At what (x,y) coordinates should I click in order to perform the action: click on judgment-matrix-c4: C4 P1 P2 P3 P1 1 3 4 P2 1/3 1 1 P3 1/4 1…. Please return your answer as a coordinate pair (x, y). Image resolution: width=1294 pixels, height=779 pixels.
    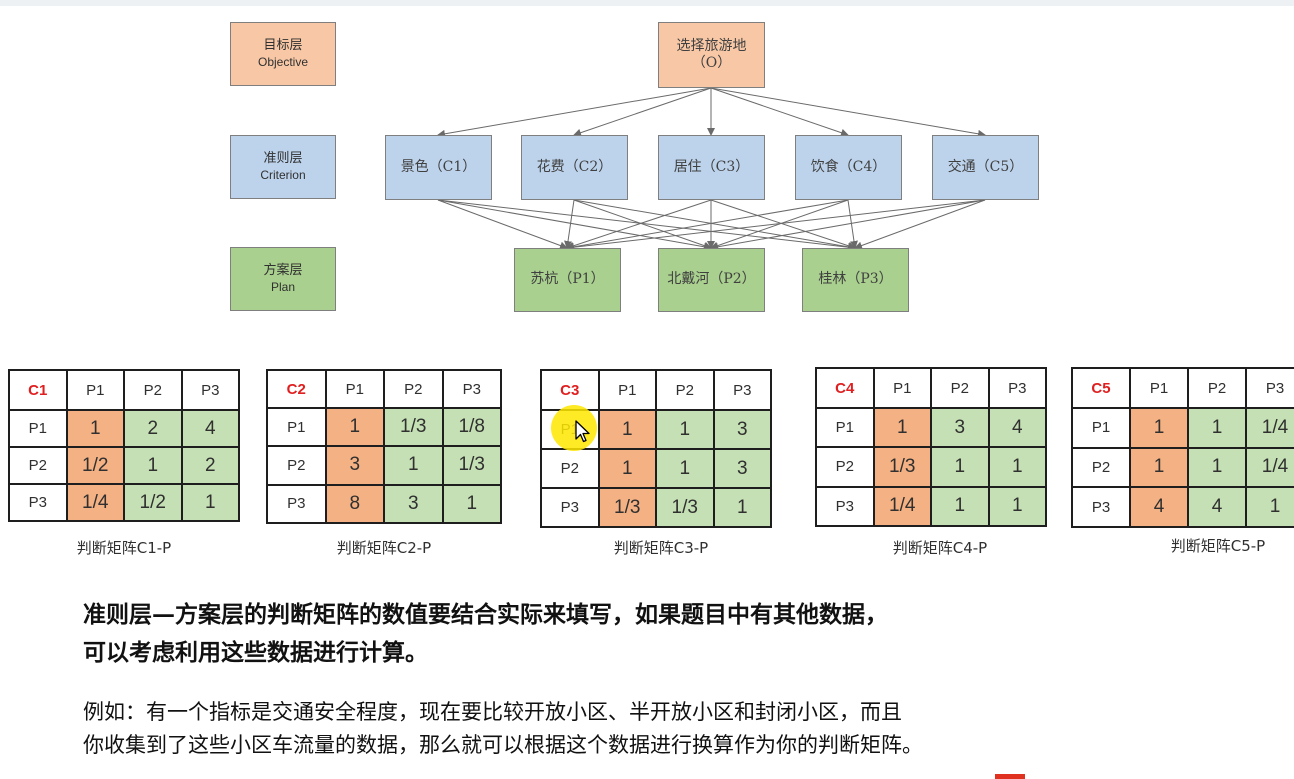
    Looking at the image, I should click on (931, 447).